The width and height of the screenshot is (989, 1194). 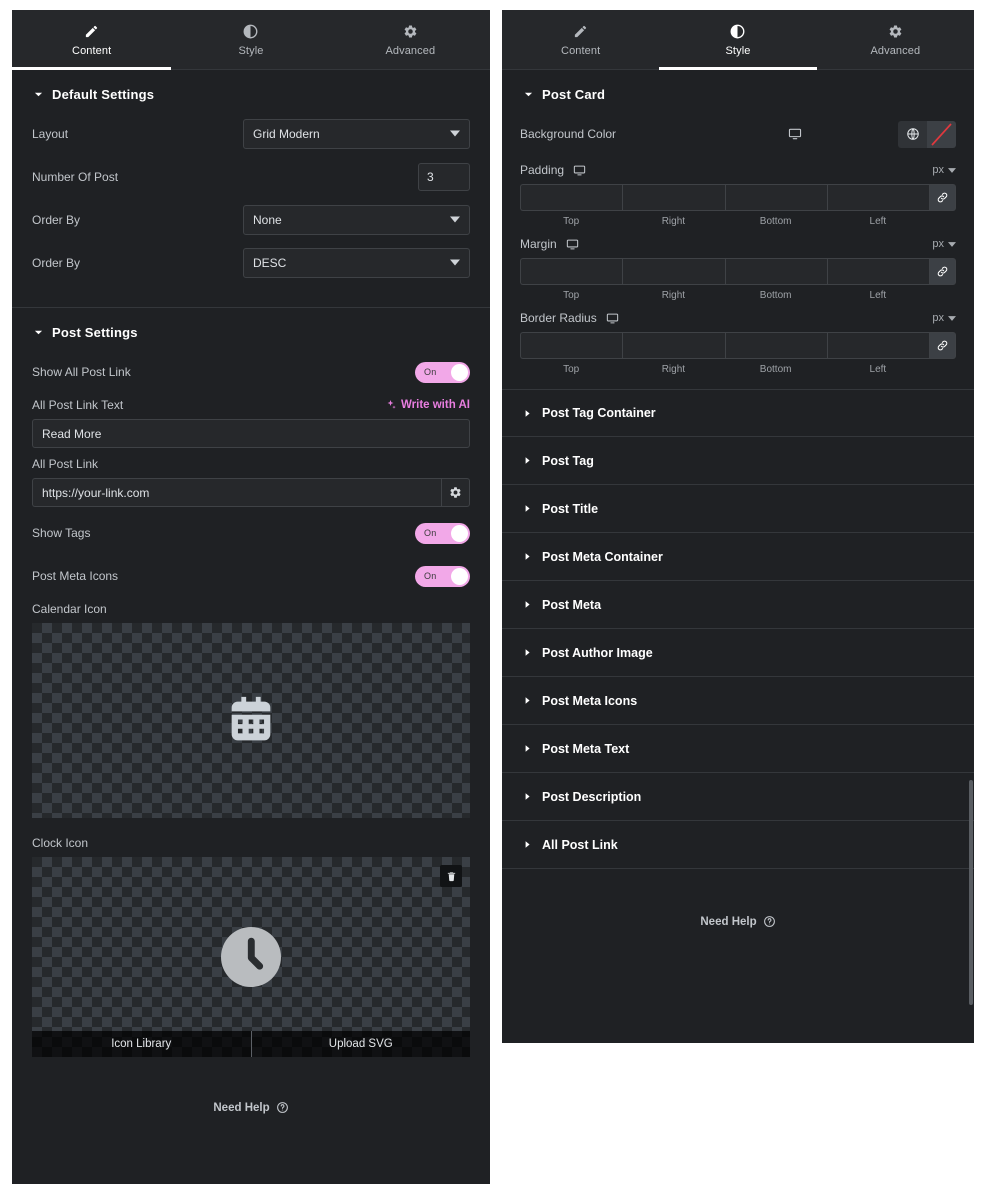 What do you see at coordinates (738, 461) in the screenshot?
I see `section-header-post-tag: Post Tag` at bounding box center [738, 461].